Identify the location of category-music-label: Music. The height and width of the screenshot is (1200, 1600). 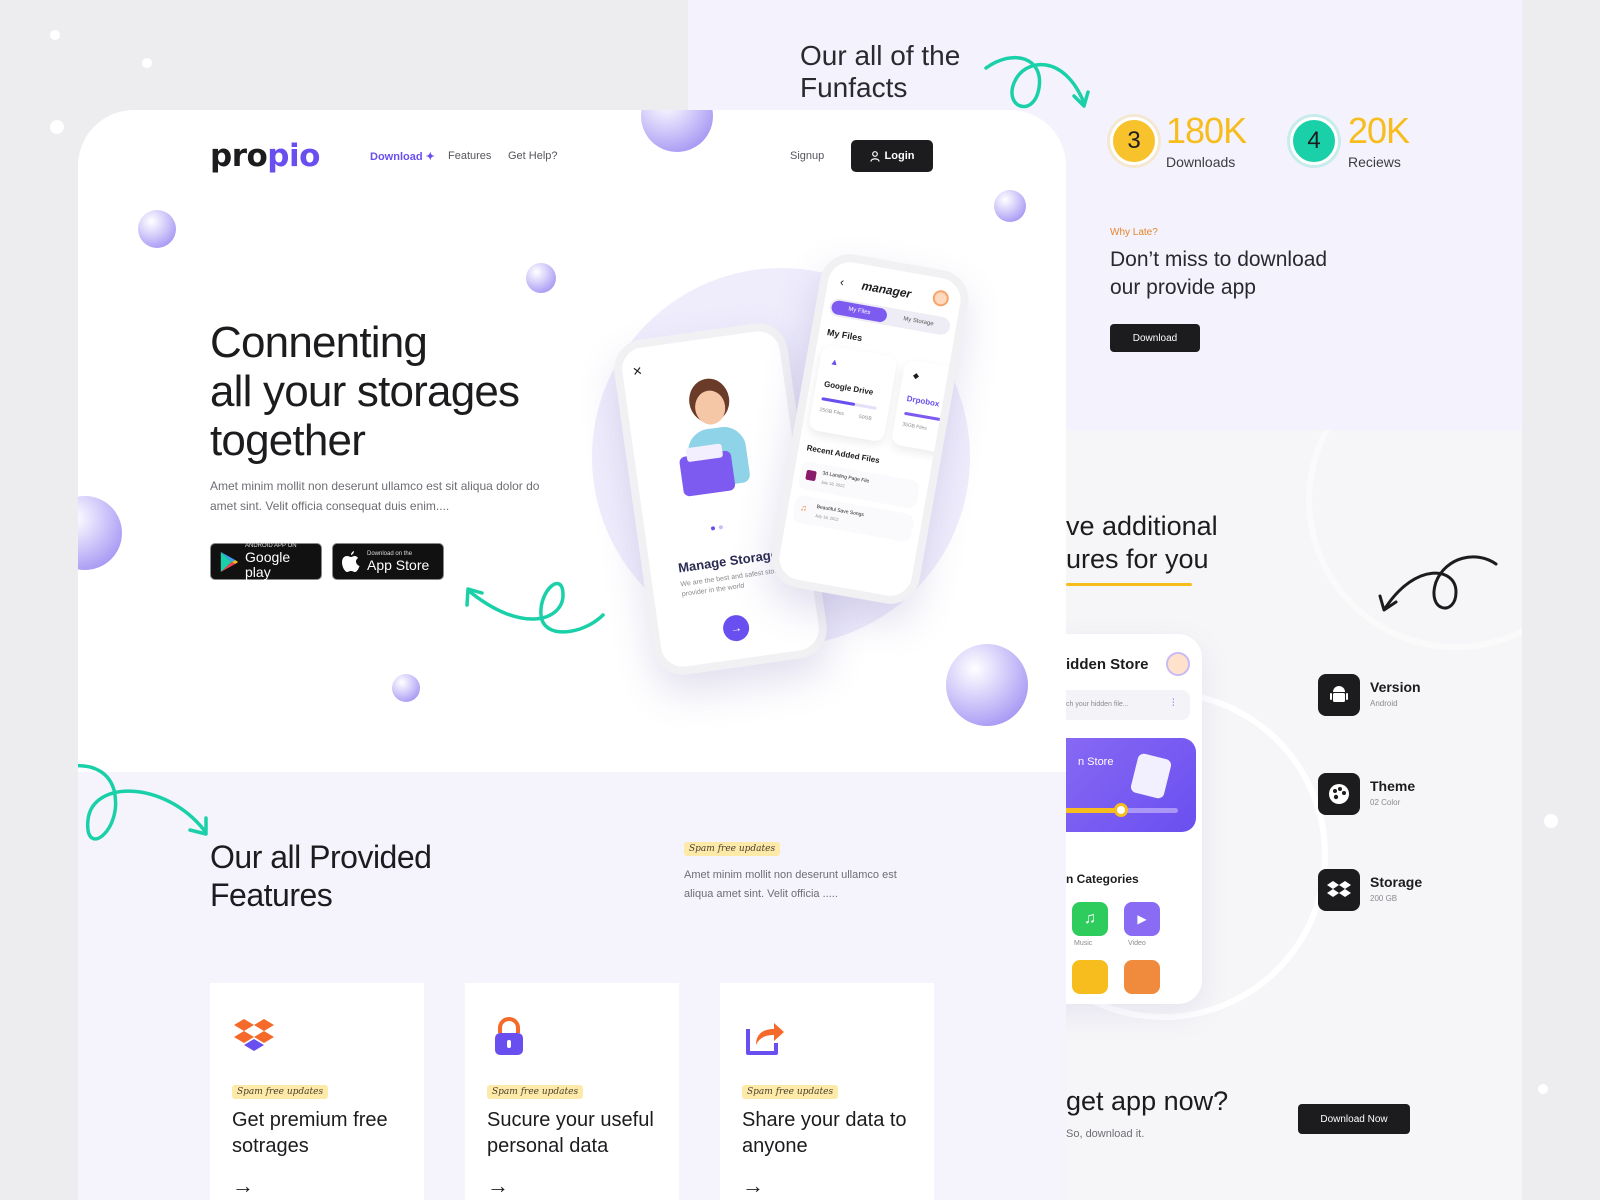
(1083, 943).